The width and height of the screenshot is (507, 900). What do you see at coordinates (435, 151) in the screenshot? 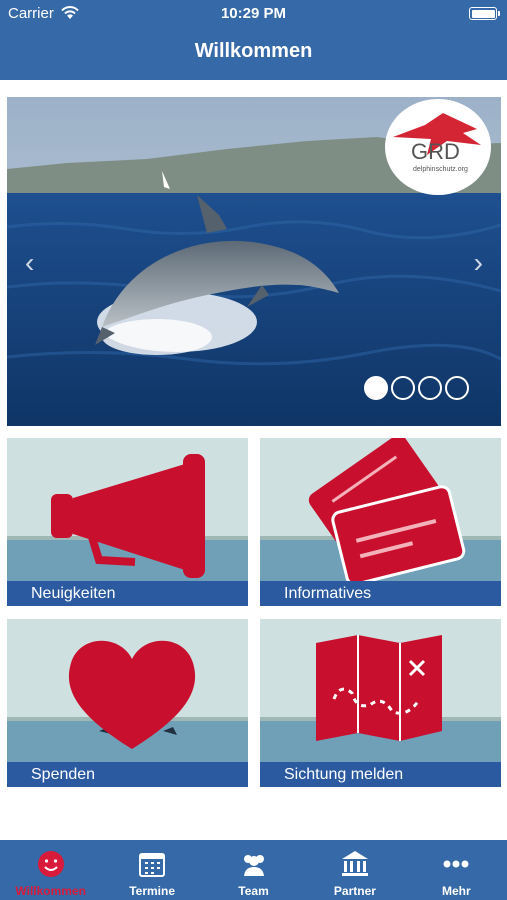
I see `svg-text: GRD` at bounding box center [435, 151].